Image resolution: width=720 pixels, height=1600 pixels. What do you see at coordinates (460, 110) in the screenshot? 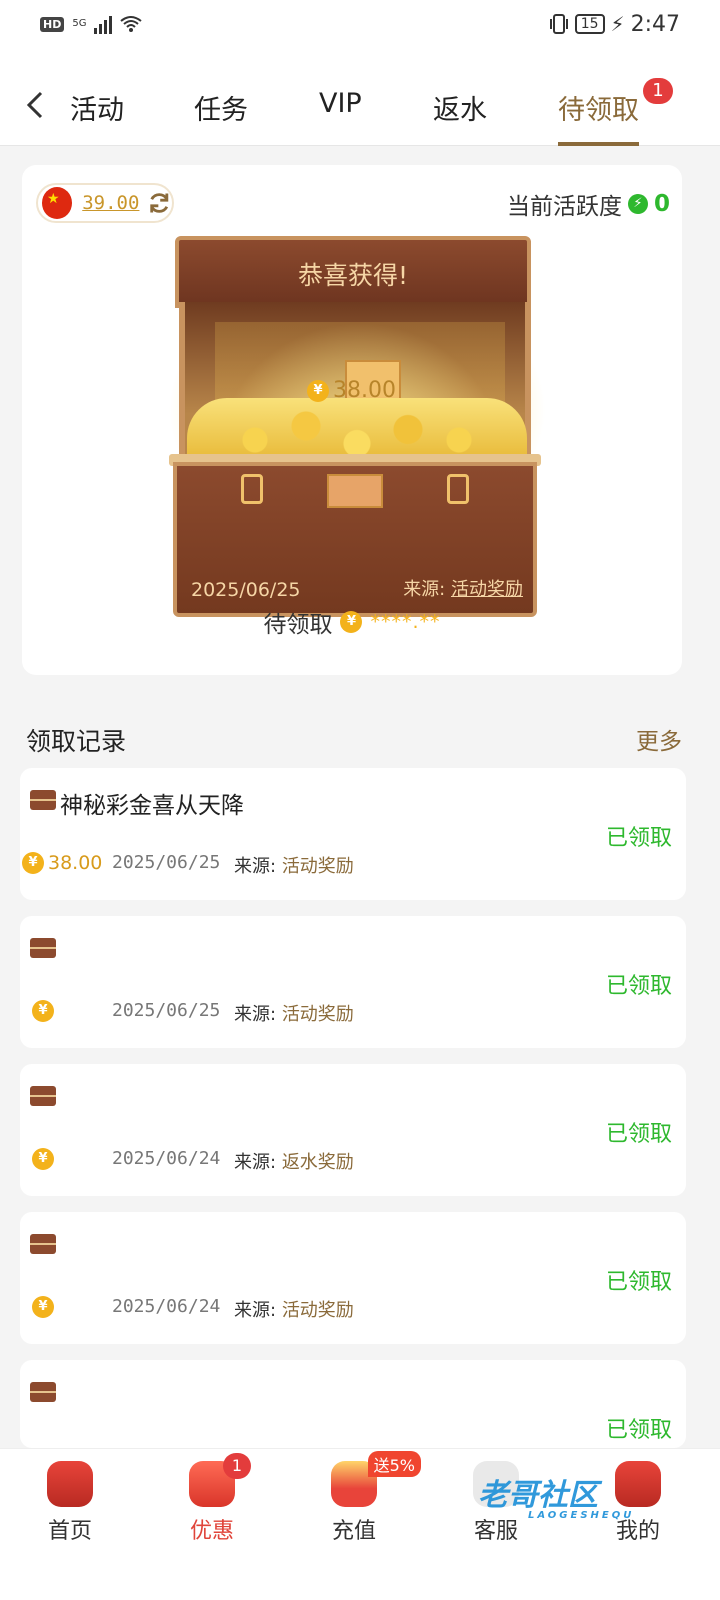
I see `tab-label: 返水` at bounding box center [460, 110].